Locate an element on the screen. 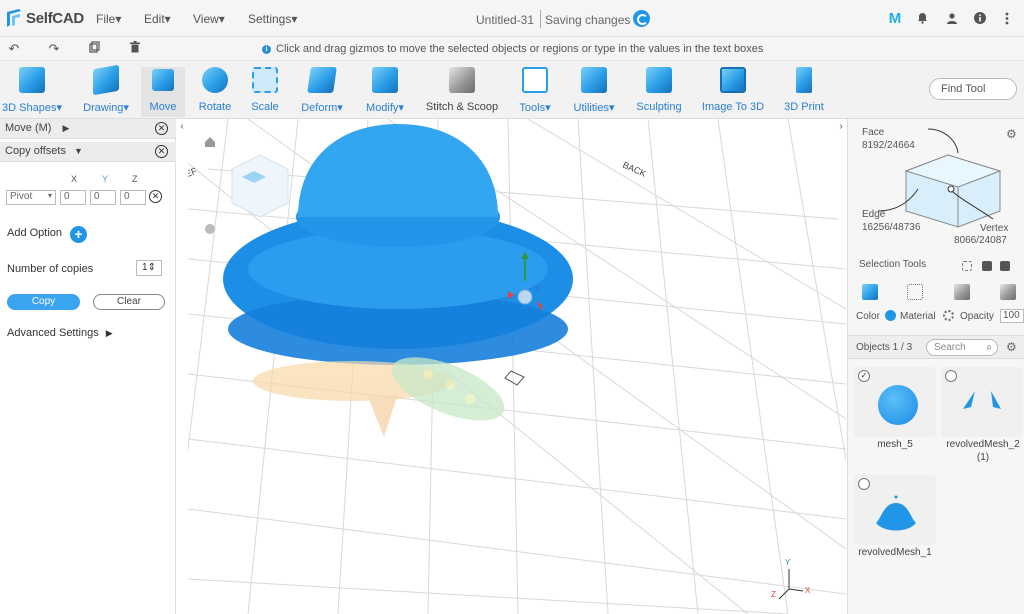 The image size is (1024, 614). expand-arrow-icon: ▶ is located at coordinates (109, 333).